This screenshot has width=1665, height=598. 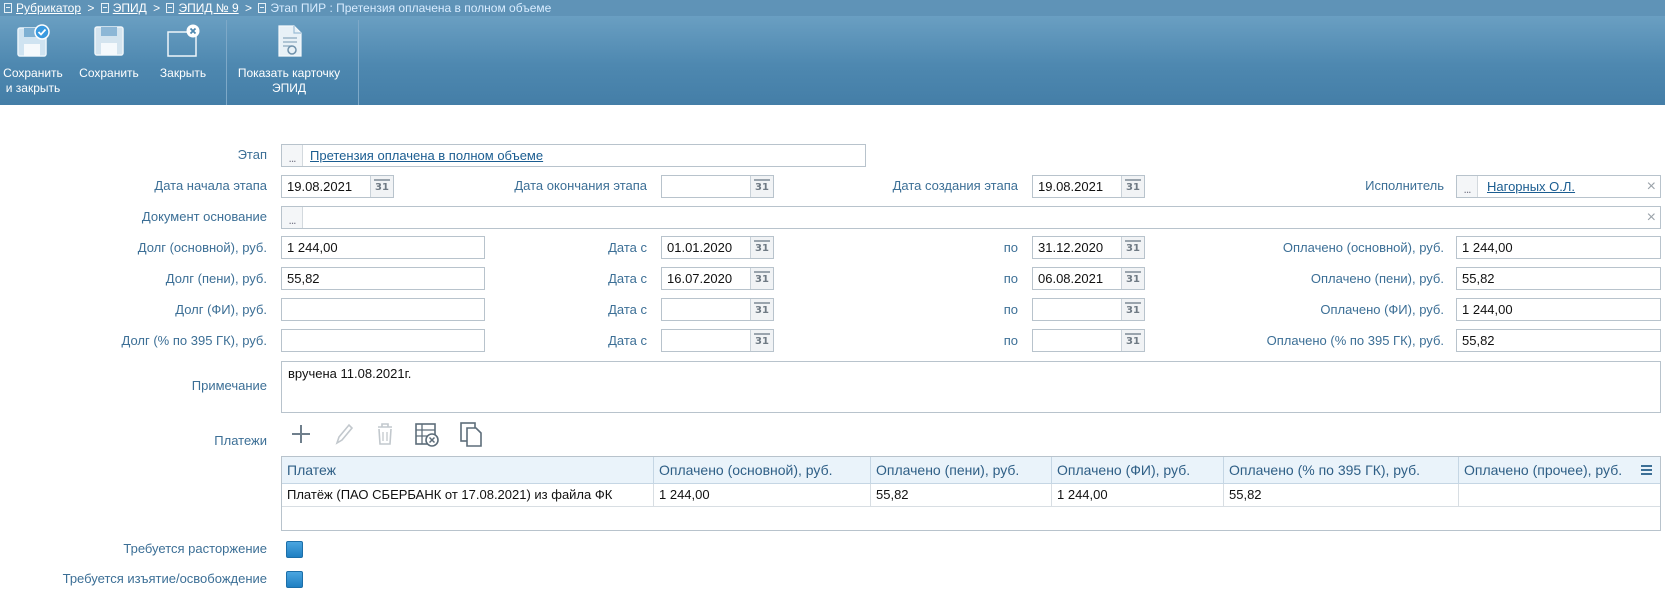 What do you see at coordinates (1558, 278) in the screenshot?
I see `paid-penalty-input: 55,82` at bounding box center [1558, 278].